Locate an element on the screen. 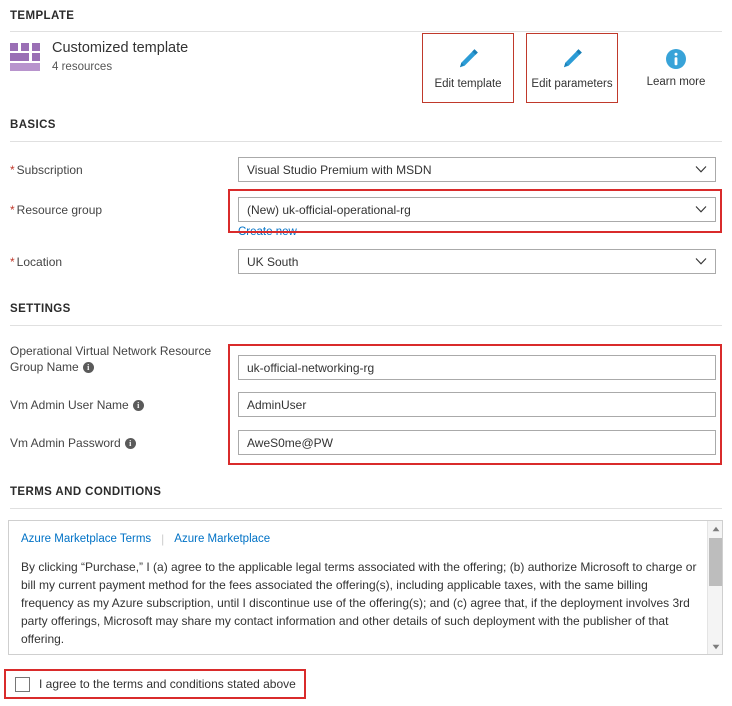  caret-down-icon is located at coordinates (715, 646).